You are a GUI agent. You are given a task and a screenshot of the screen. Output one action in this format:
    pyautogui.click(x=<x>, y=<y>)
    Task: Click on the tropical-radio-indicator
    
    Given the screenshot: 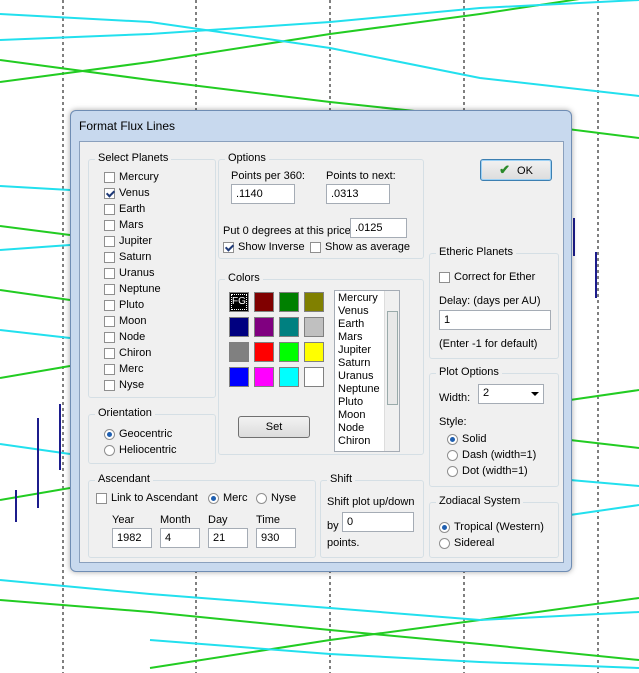 What is the action you would take?
    pyautogui.click(x=444, y=527)
    